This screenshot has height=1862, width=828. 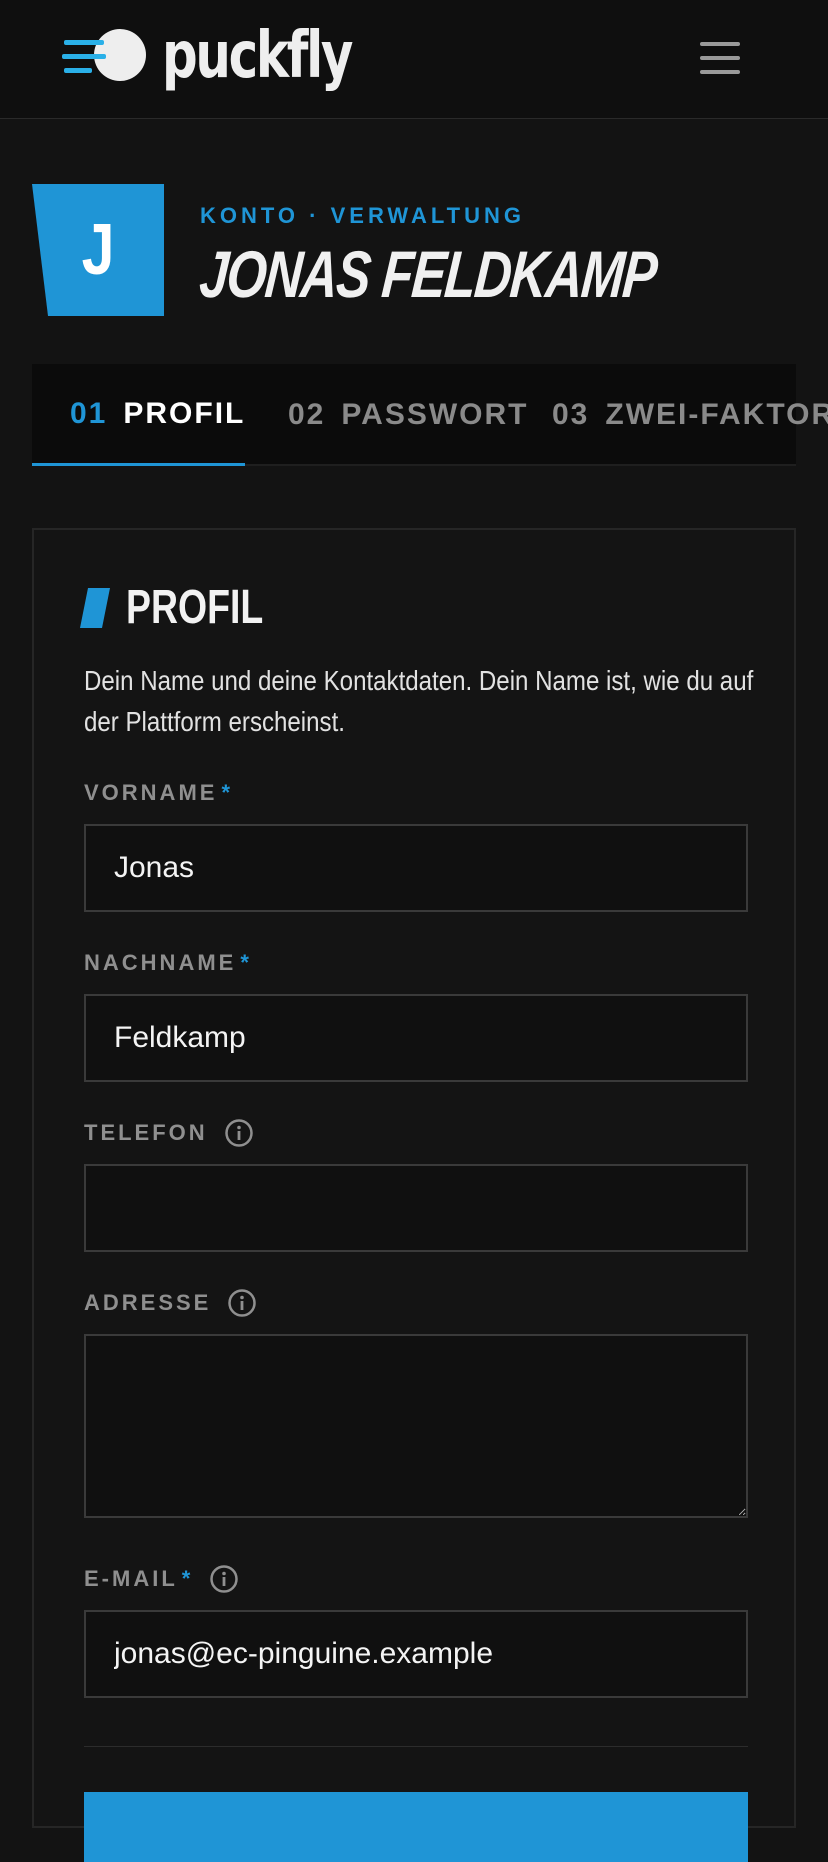 What do you see at coordinates (416, 1208) in the screenshot?
I see `phone-input` at bounding box center [416, 1208].